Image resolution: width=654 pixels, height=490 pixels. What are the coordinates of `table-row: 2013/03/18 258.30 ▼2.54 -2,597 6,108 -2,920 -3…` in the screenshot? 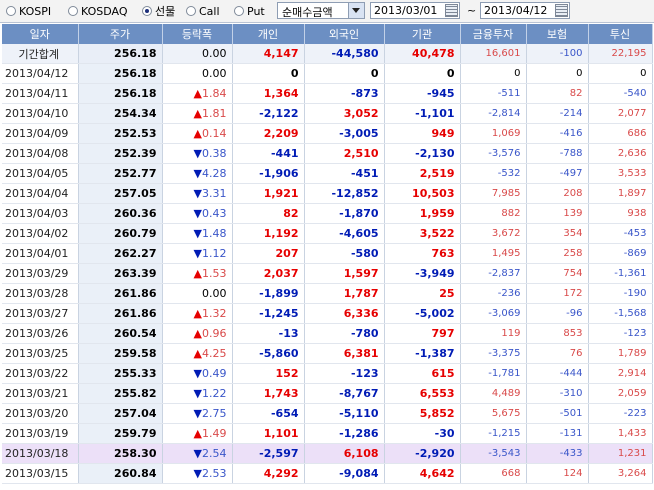 It's located at (327, 453).